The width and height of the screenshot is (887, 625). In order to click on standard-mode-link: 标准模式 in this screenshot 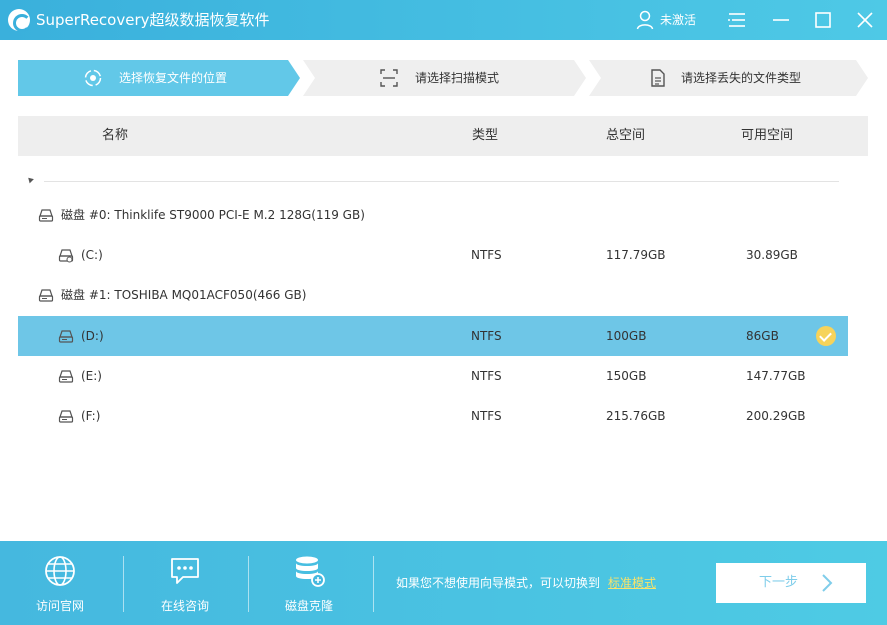, I will do `click(632, 583)`.